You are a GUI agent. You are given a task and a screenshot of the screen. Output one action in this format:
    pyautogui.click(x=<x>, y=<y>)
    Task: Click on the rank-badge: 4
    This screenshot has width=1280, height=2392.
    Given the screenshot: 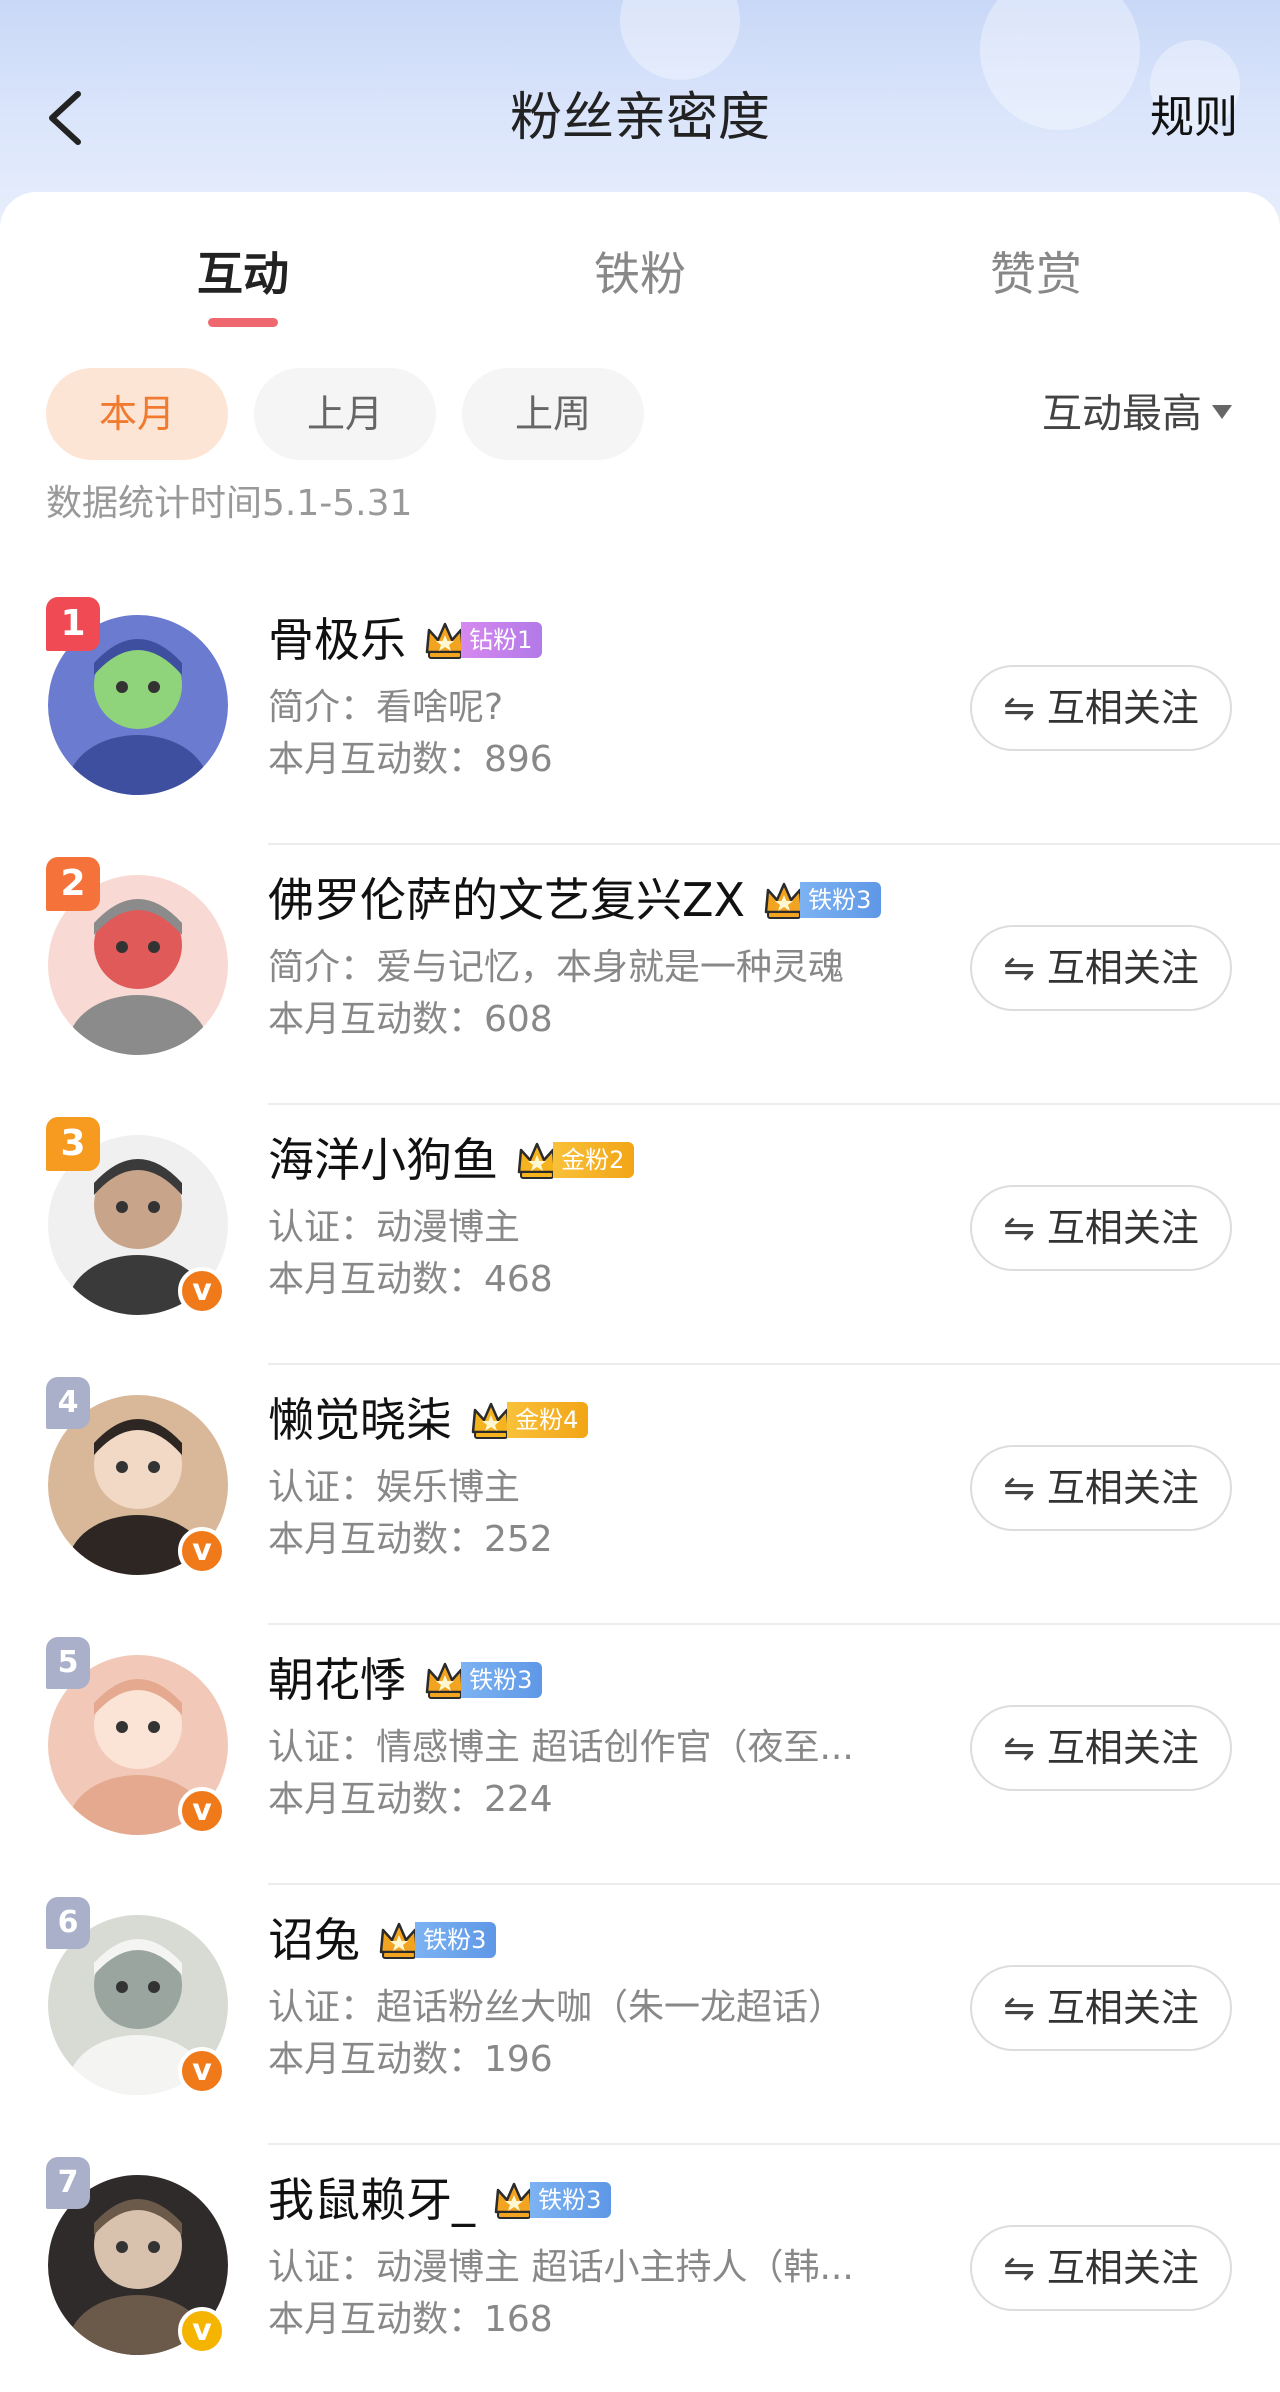 What is the action you would take?
    pyautogui.click(x=68, y=1403)
    